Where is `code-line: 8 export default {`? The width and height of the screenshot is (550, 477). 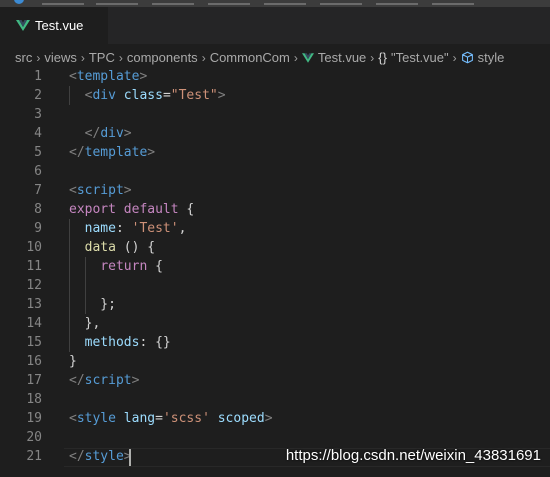
code-line: 8 export default { is located at coordinates (275, 209).